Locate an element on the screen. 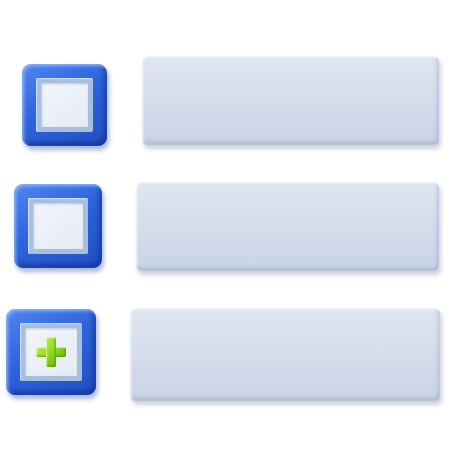  add-button is located at coordinates (51, 352).